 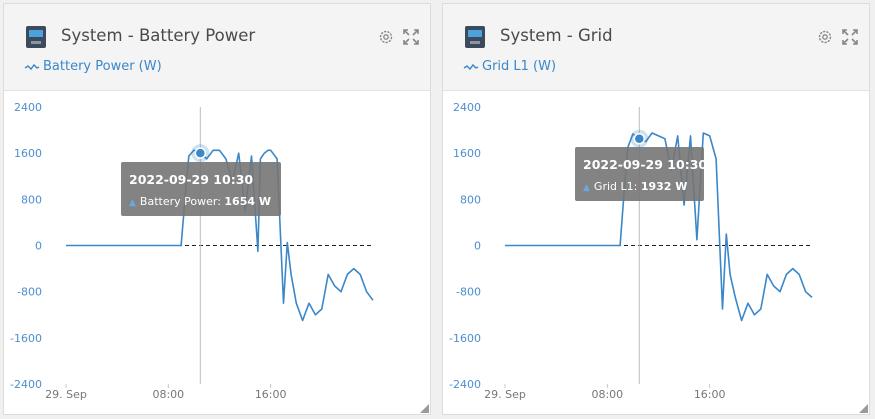 What do you see at coordinates (656, 47) in the screenshot?
I see `widget-header: System - Grid Grid L1 (W)` at bounding box center [656, 47].